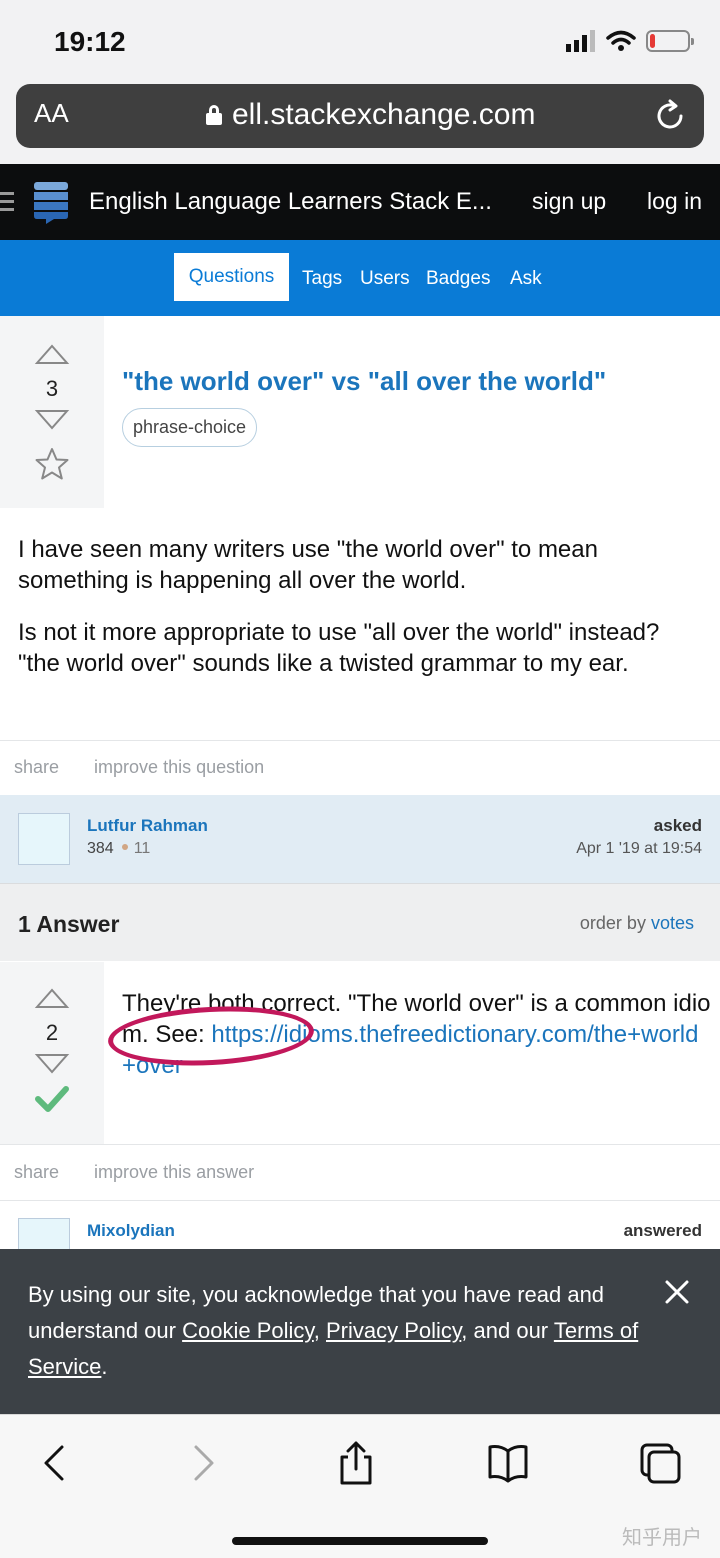 The width and height of the screenshot is (720, 1558). Describe the element at coordinates (147, 826) in the screenshot. I see `asker-name: Lutfur Rahman` at that location.